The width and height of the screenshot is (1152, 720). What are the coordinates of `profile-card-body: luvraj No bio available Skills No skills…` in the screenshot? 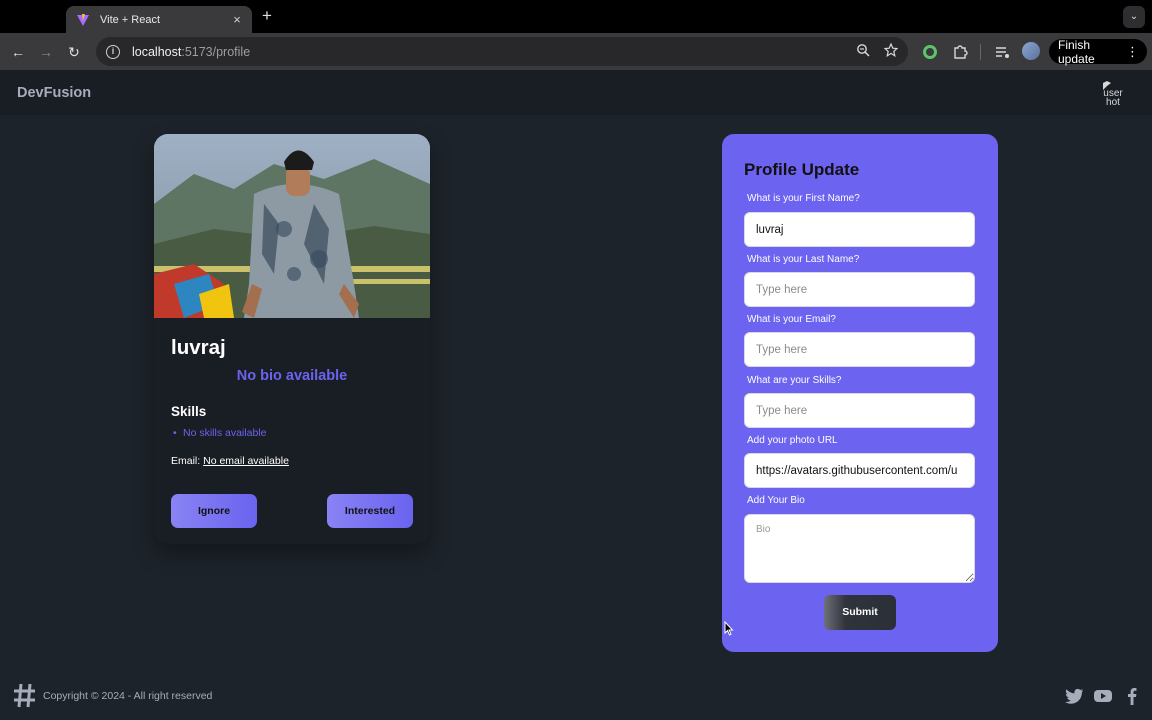 It's located at (292, 401).